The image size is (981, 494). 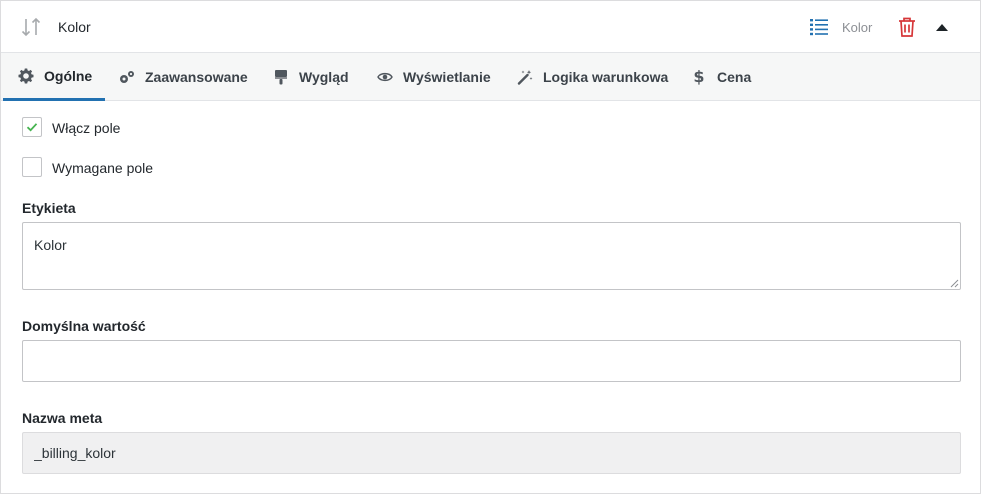 What do you see at coordinates (127, 77) in the screenshot?
I see `gears-icon` at bounding box center [127, 77].